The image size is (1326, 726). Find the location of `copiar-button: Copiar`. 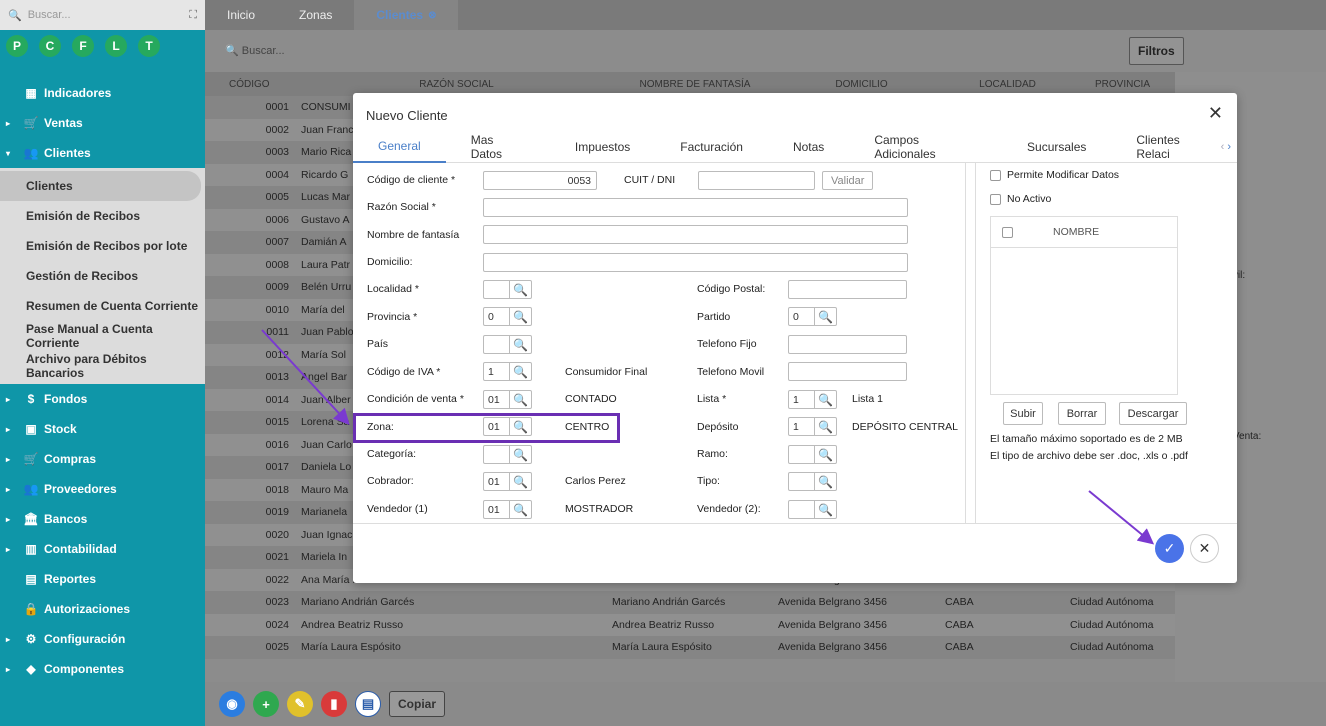

copiar-button: Copiar is located at coordinates (417, 704).